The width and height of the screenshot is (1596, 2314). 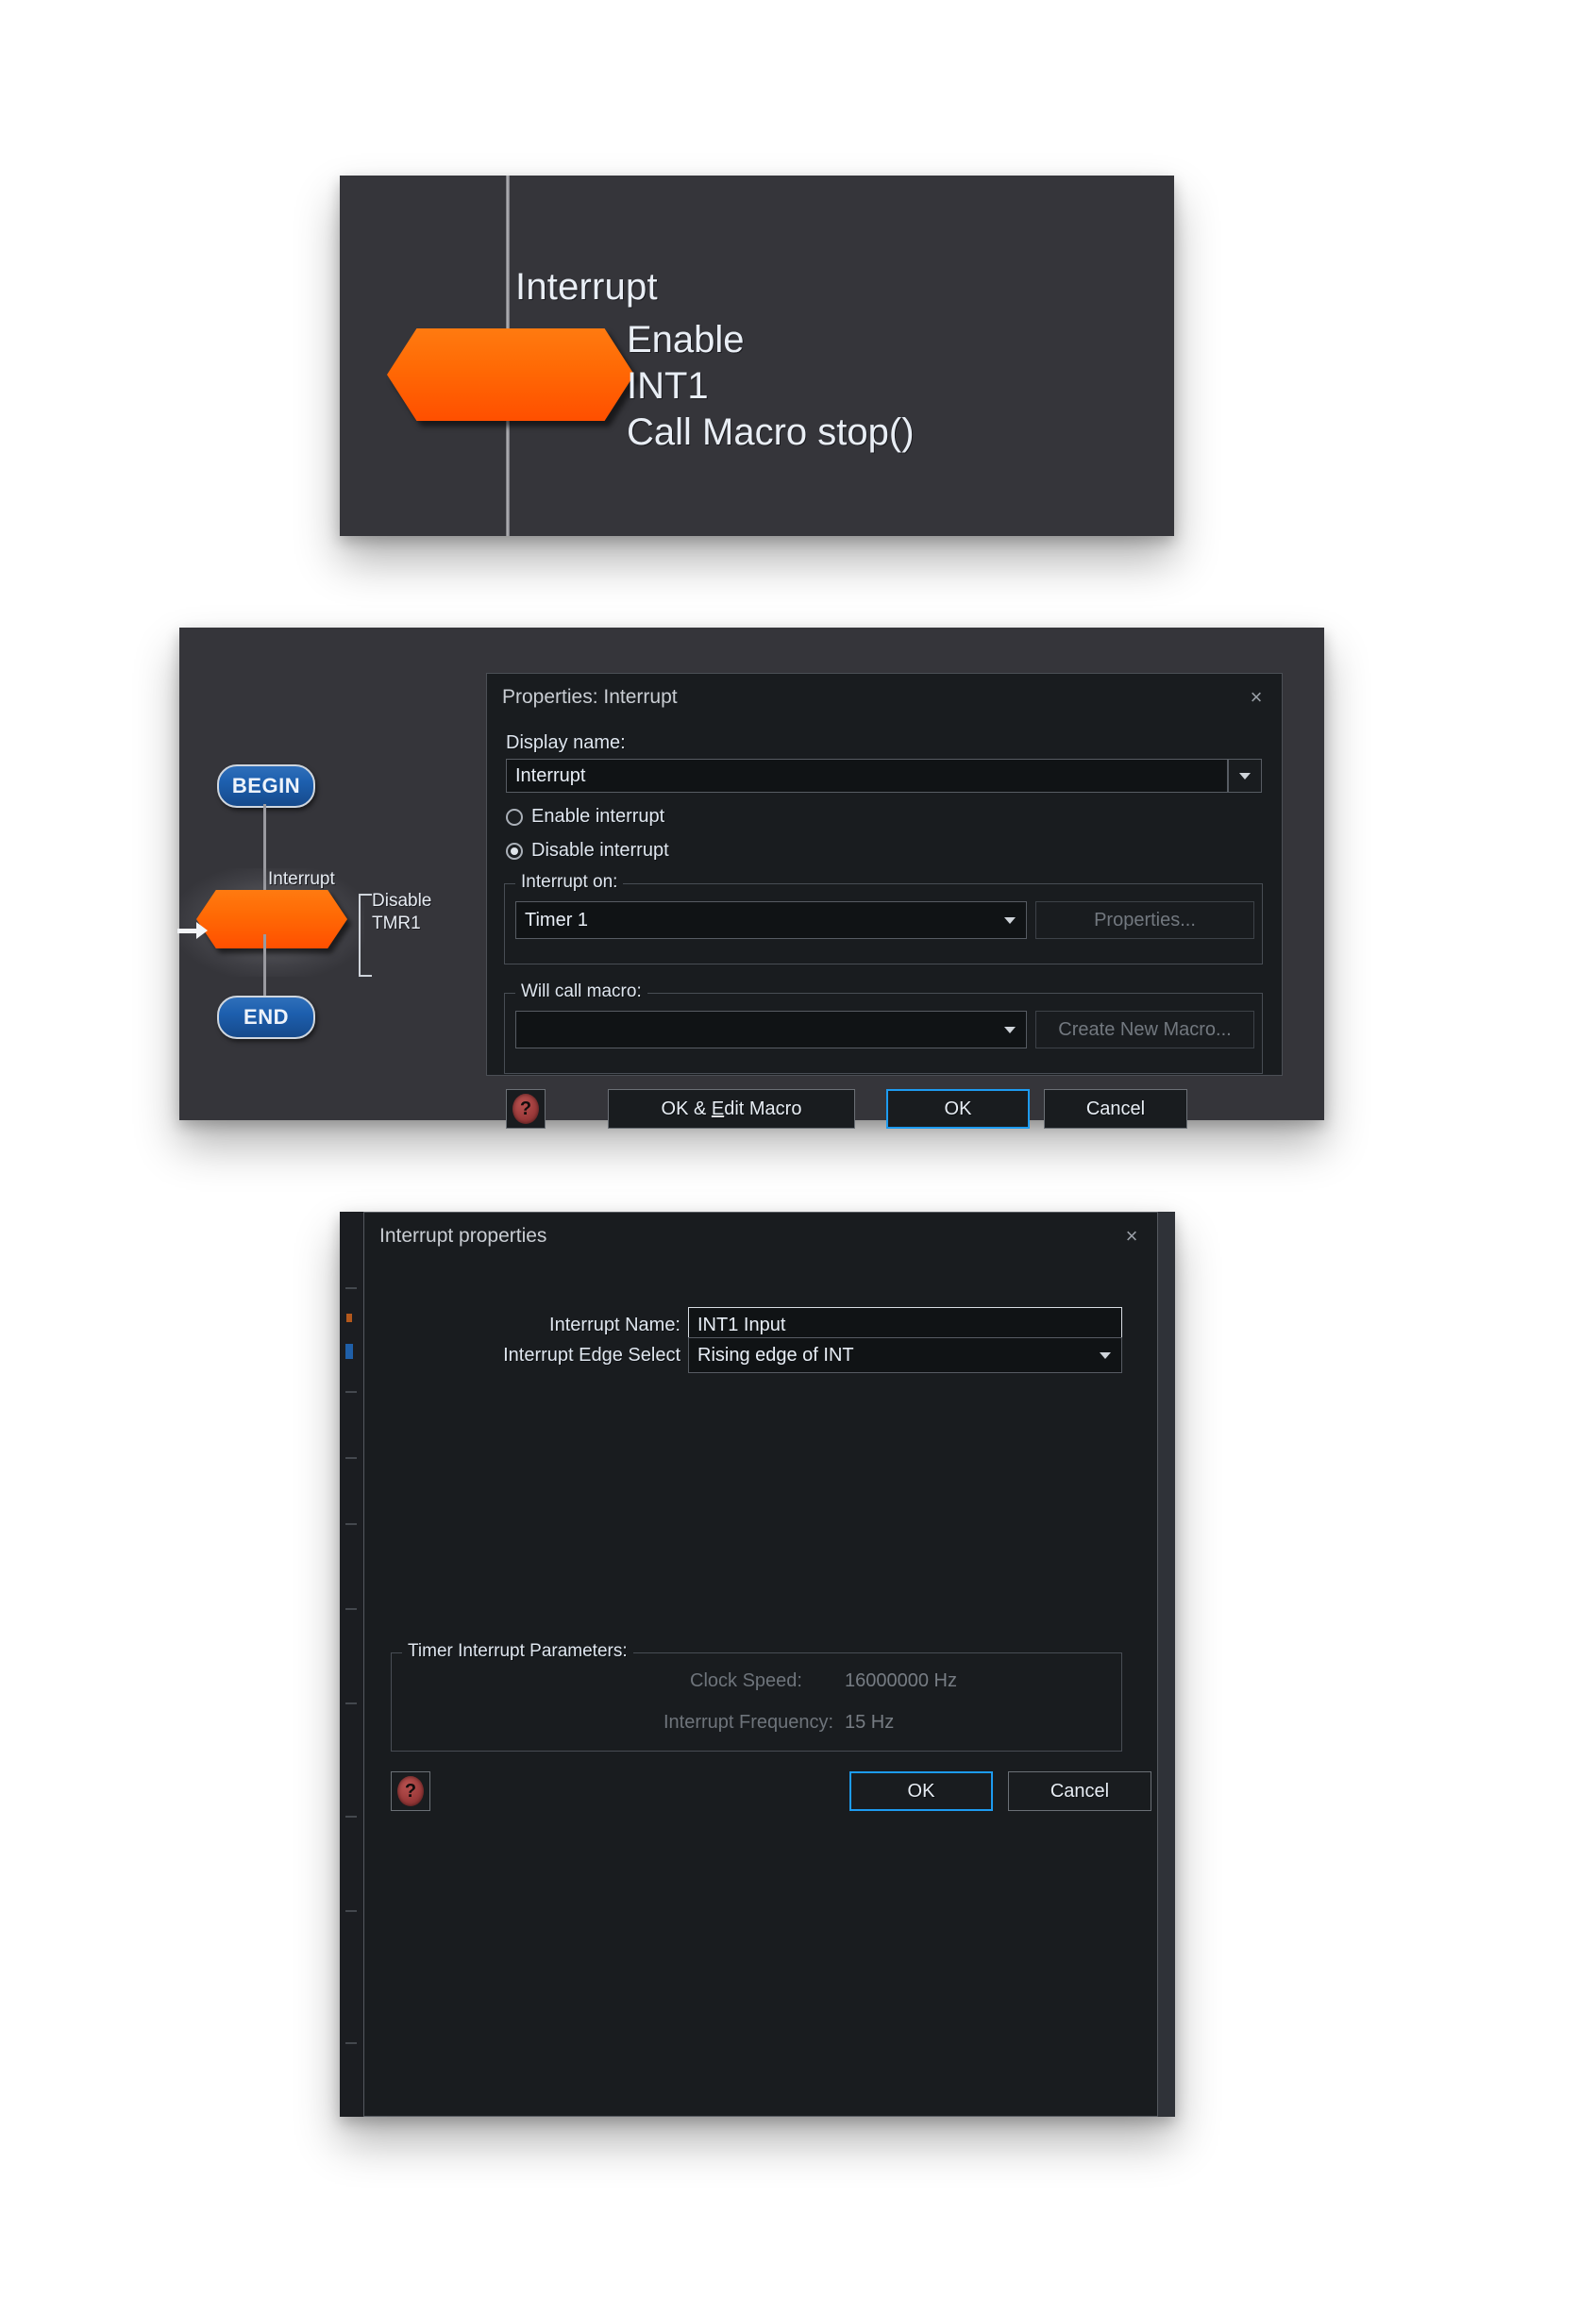 What do you see at coordinates (396, 923) in the screenshot?
I see `annotation-line-2: TMR1` at bounding box center [396, 923].